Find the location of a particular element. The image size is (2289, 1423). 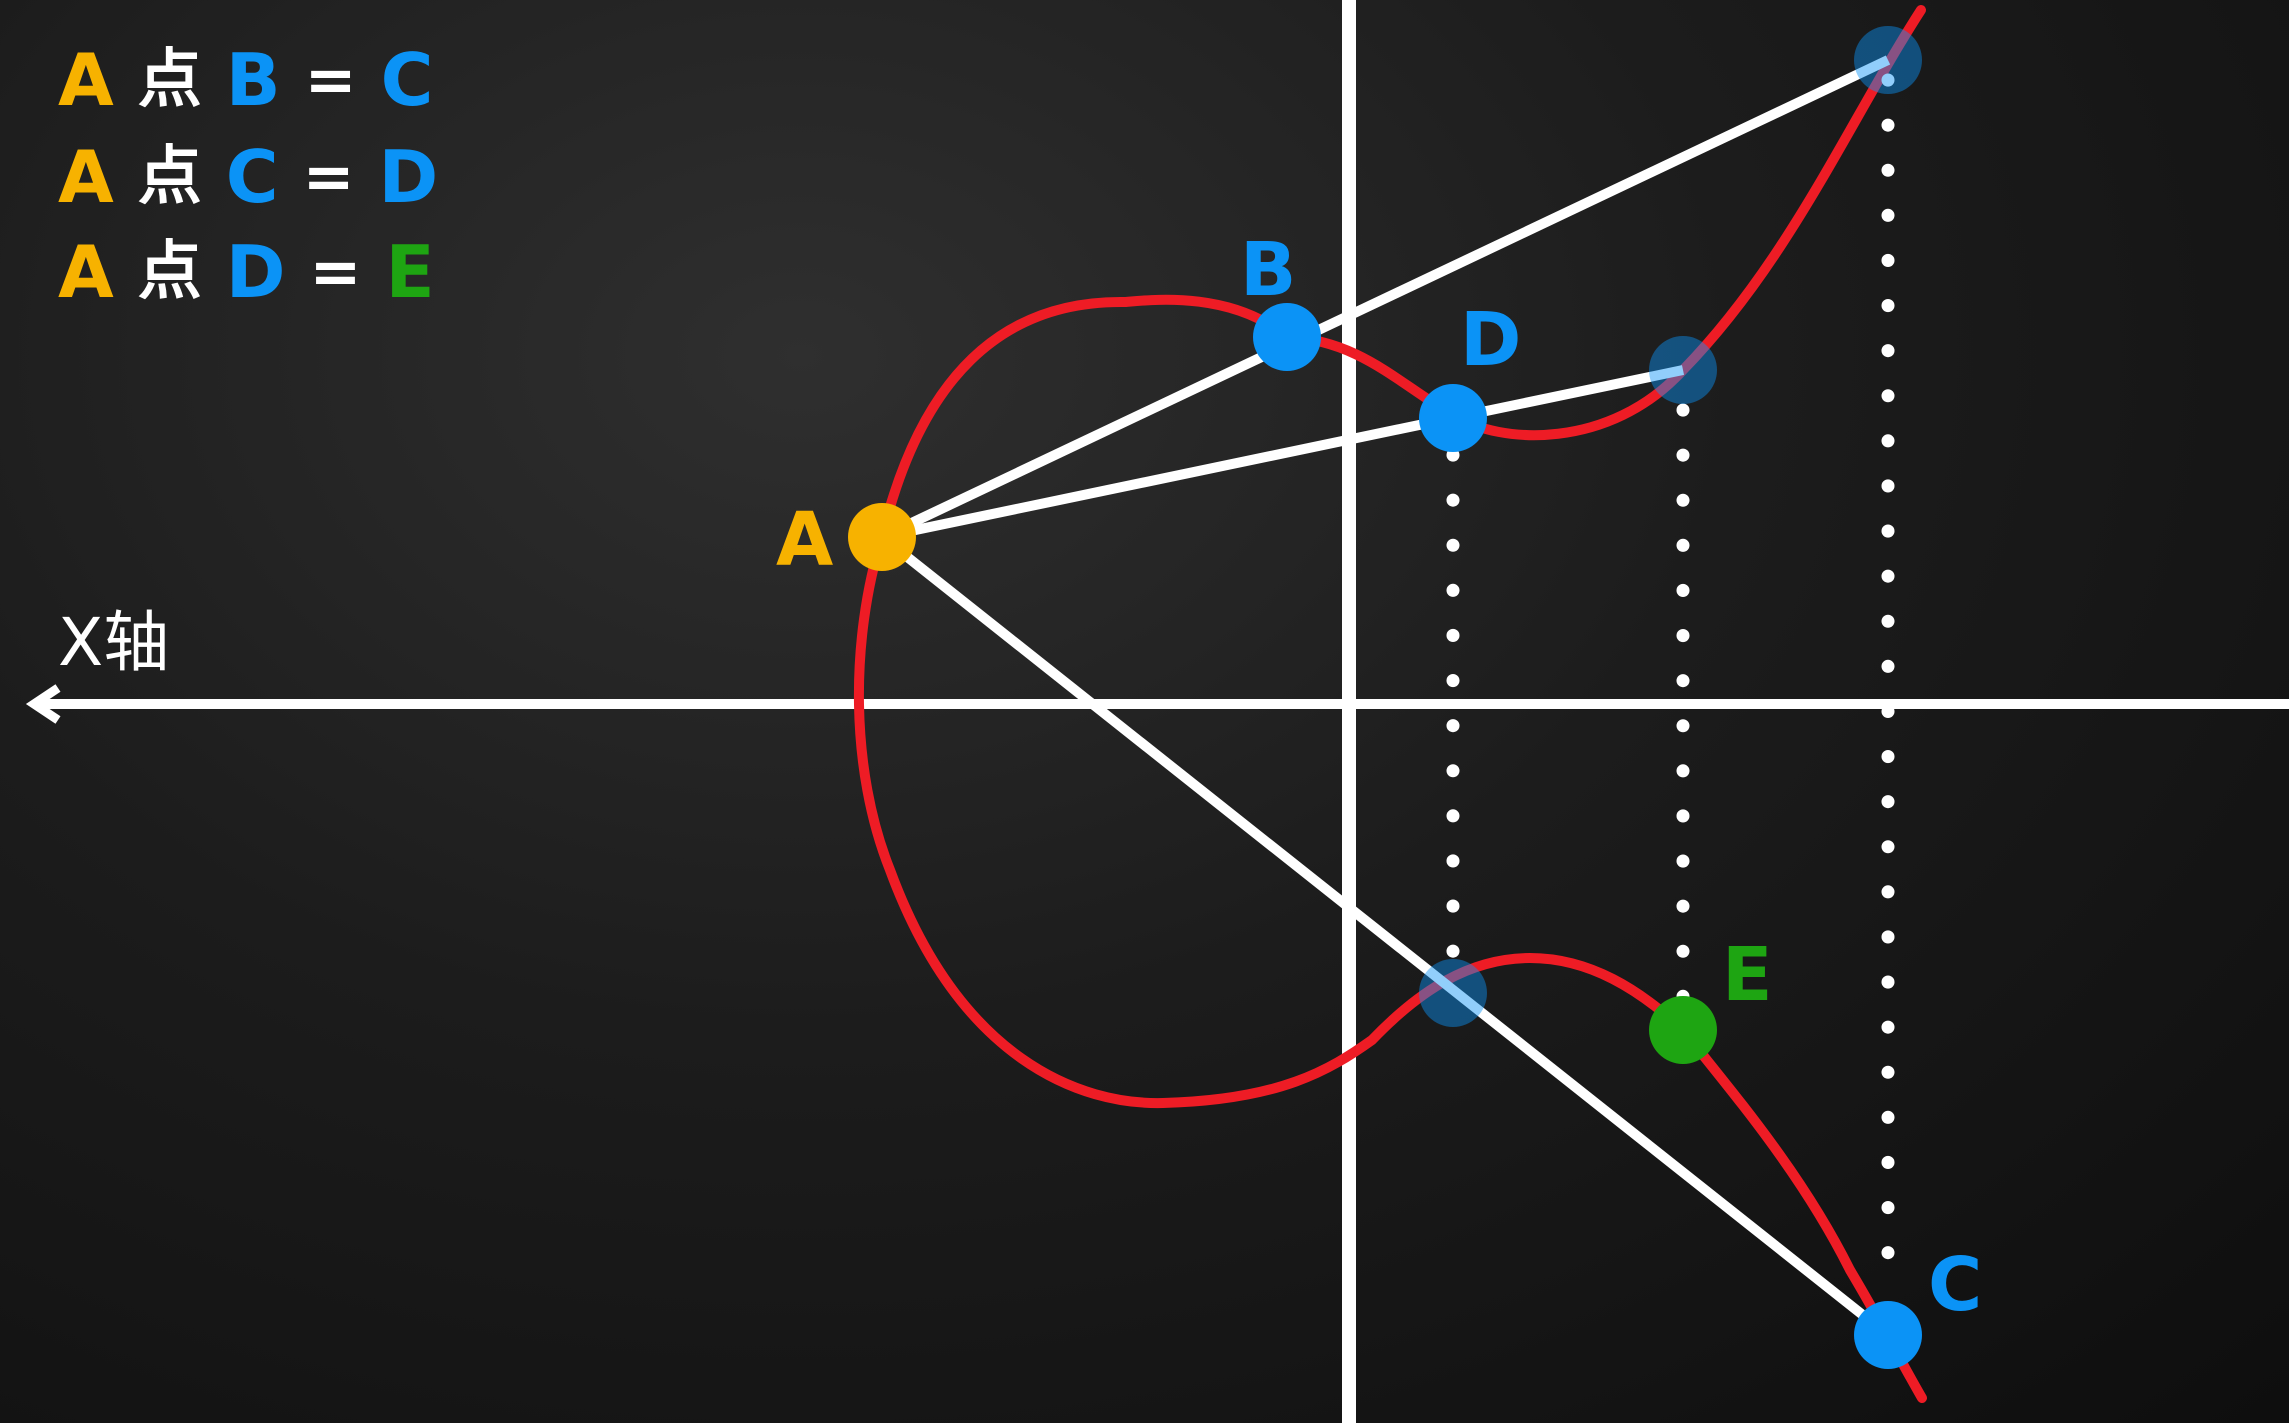

intersection-marker-upper is located at coordinates (1683, 370).